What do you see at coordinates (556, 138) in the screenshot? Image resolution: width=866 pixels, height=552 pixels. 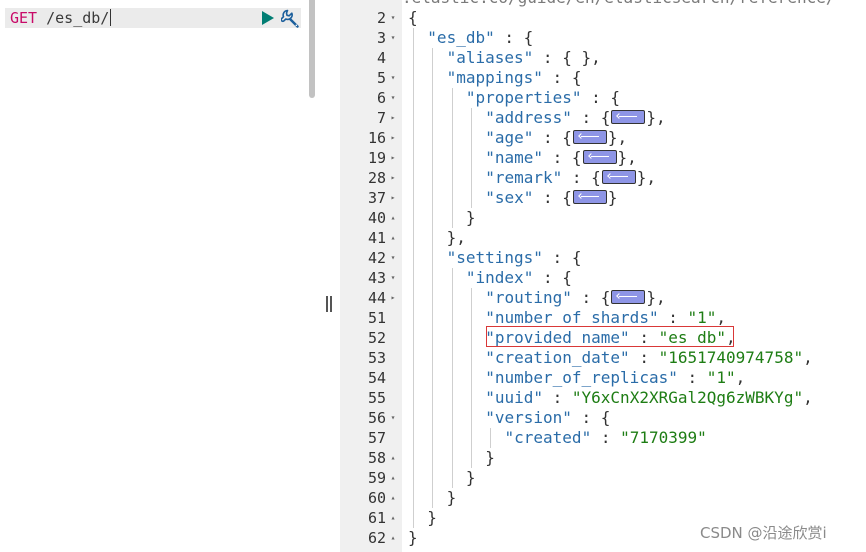 I see `code-line: "age" : {},` at bounding box center [556, 138].